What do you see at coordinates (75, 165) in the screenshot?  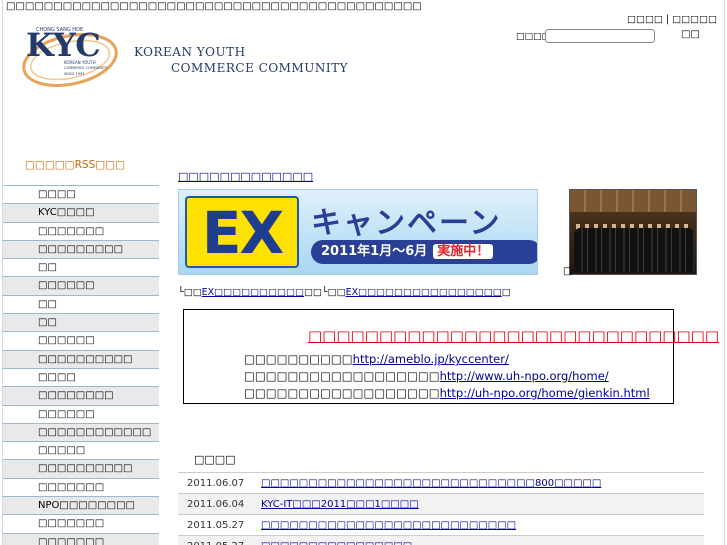 I see `rss-link: □□□□□RSS□□□` at bounding box center [75, 165].